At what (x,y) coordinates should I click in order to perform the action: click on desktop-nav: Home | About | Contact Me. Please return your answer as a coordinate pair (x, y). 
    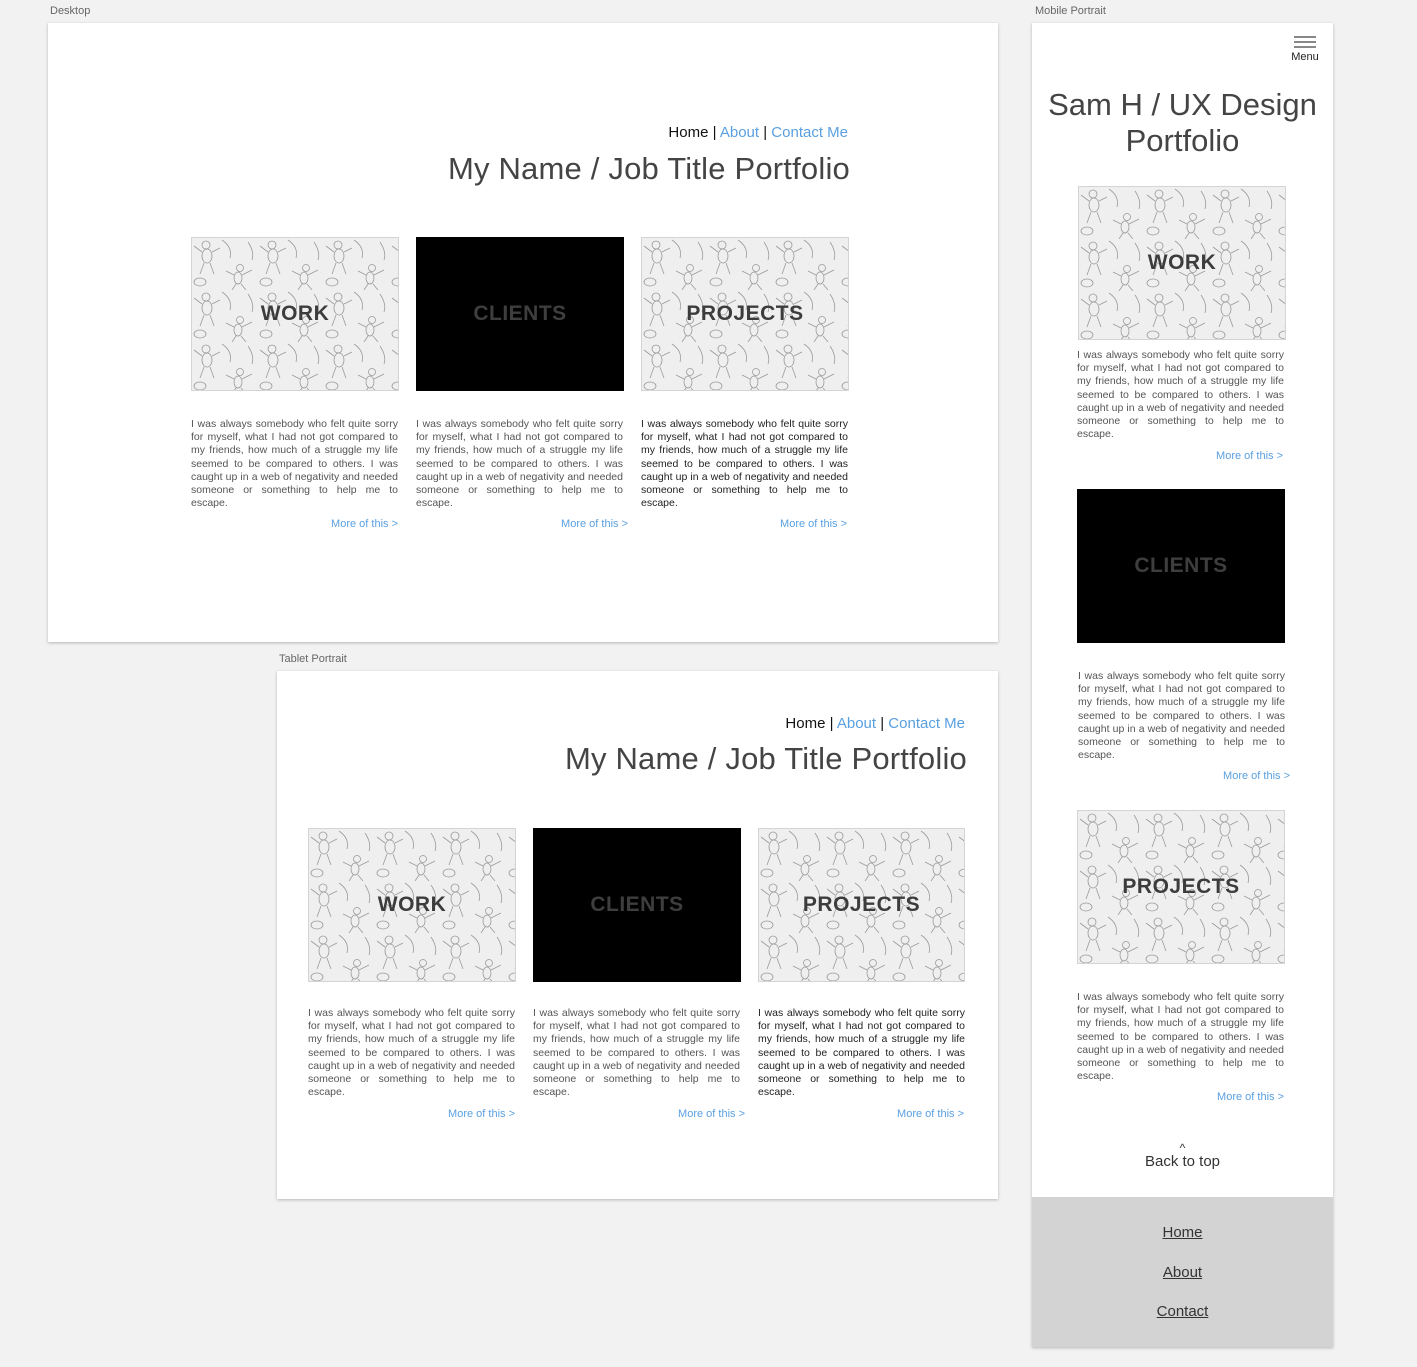
    Looking at the image, I should click on (758, 132).